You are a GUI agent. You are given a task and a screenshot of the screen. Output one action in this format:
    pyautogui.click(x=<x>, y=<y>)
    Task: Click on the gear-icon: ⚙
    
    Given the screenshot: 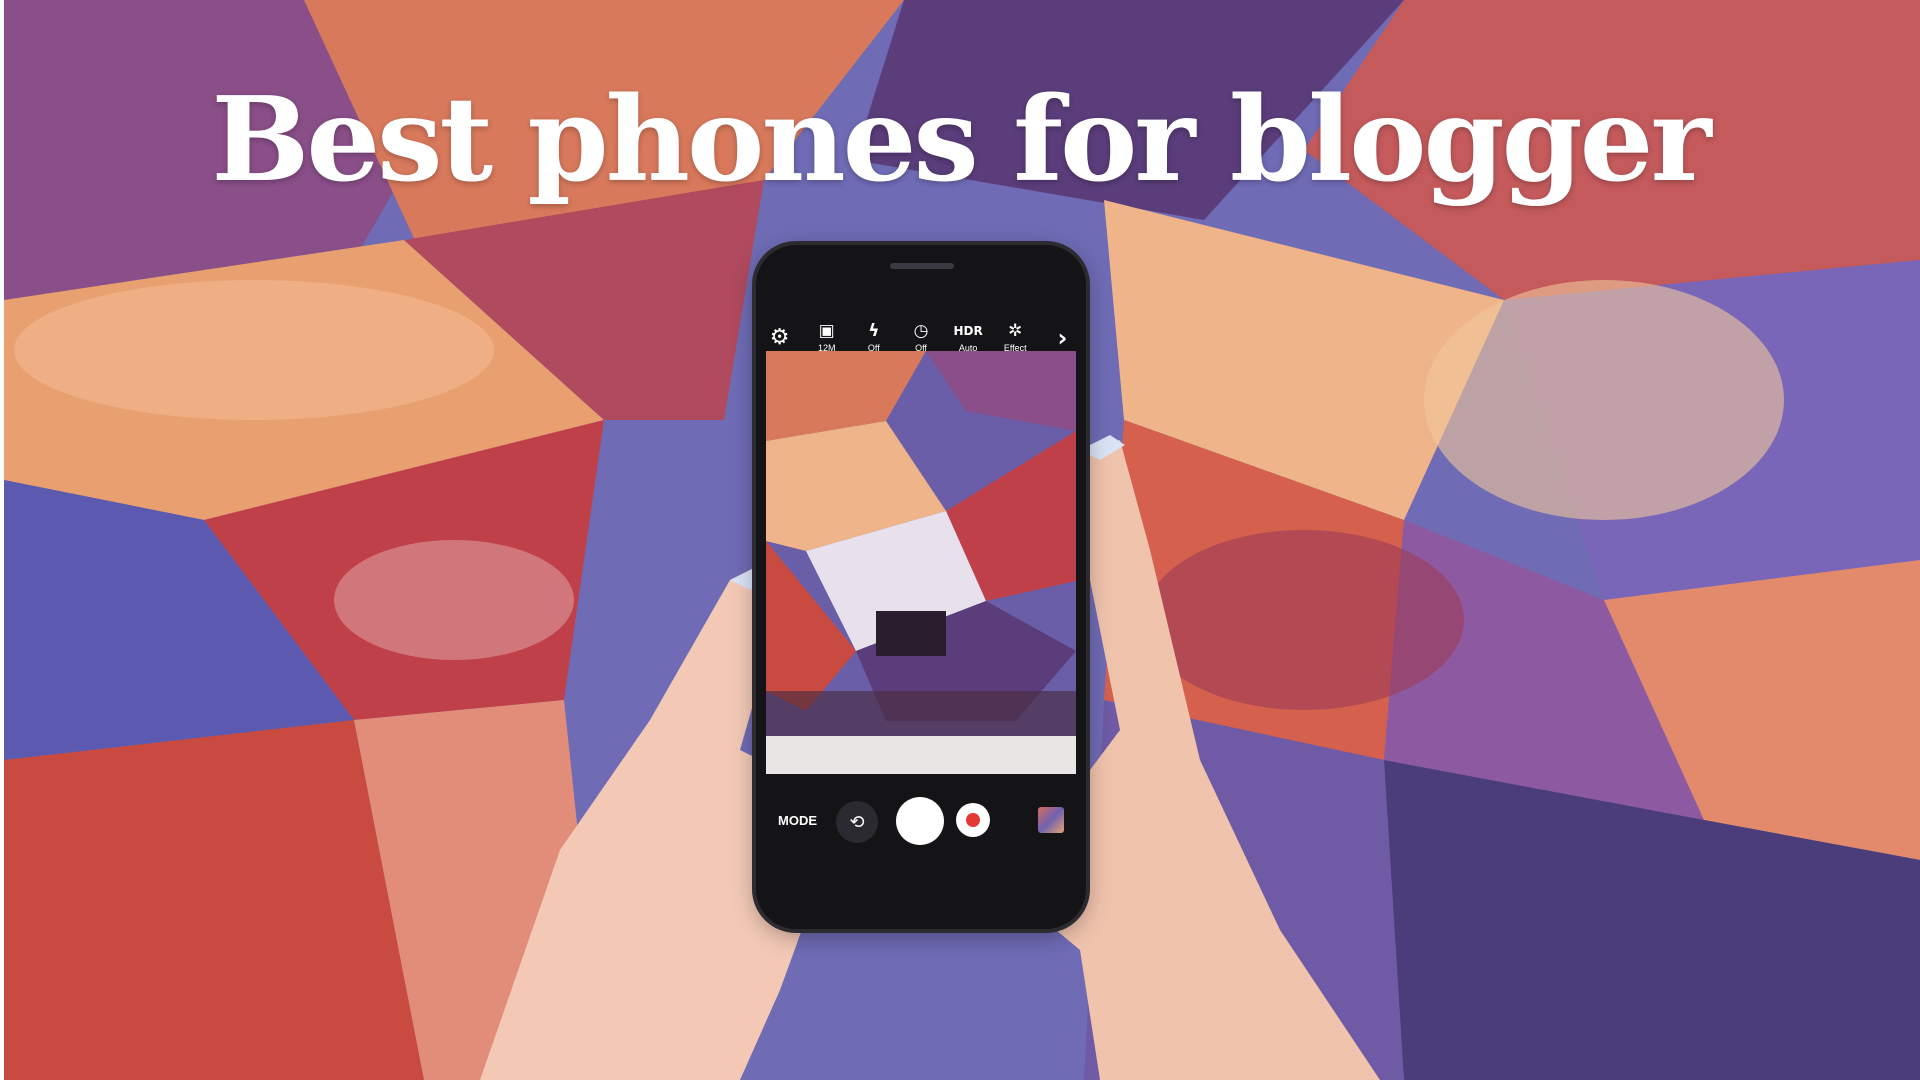 What is the action you would take?
    pyautogui.click(x=779, y=337)
    